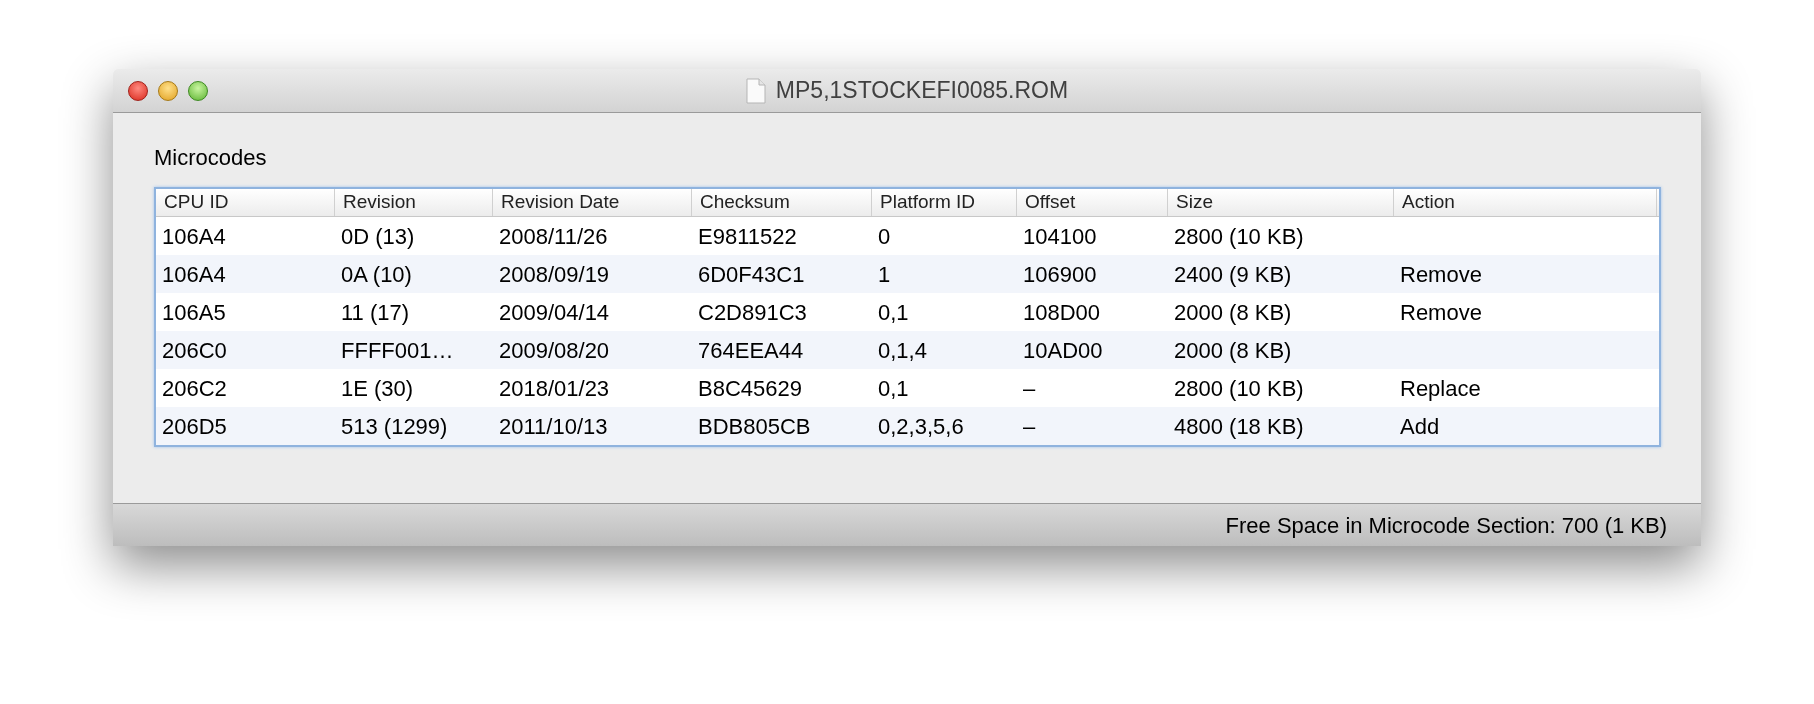 The image size is (1814, 704). What do you see at coordinates (375, 312) in the screenshot?
I see `table-cell-text: 11 (17)` at bounding box center [375, 312].